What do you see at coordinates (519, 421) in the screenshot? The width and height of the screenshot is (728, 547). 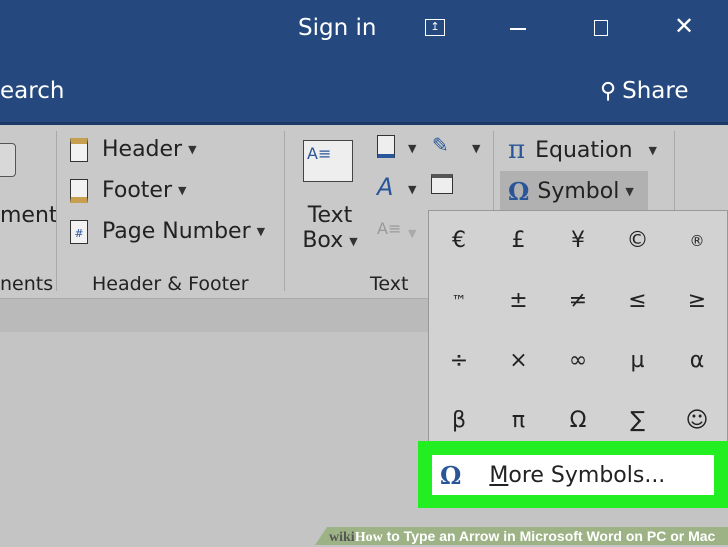 I see `symbol-item: π` at bounding box center [519, 421].